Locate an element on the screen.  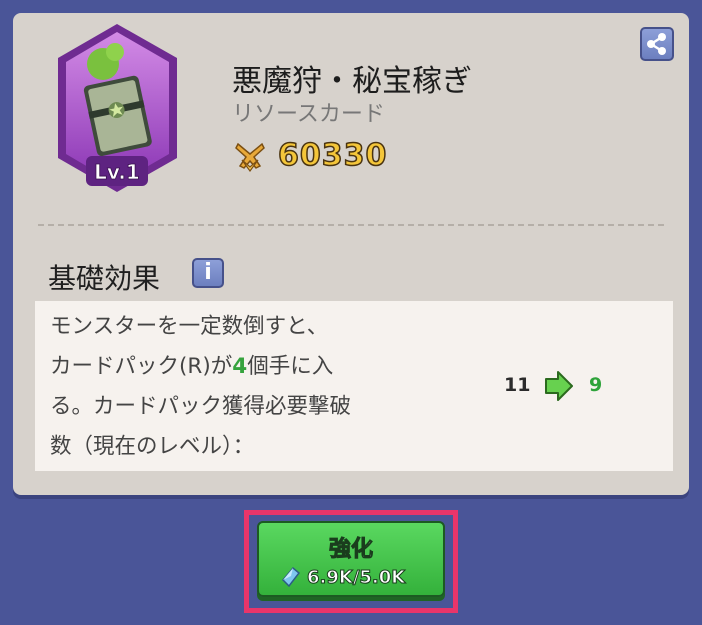
desc-highlight-value: 4 is located at coordinates (240, 366).